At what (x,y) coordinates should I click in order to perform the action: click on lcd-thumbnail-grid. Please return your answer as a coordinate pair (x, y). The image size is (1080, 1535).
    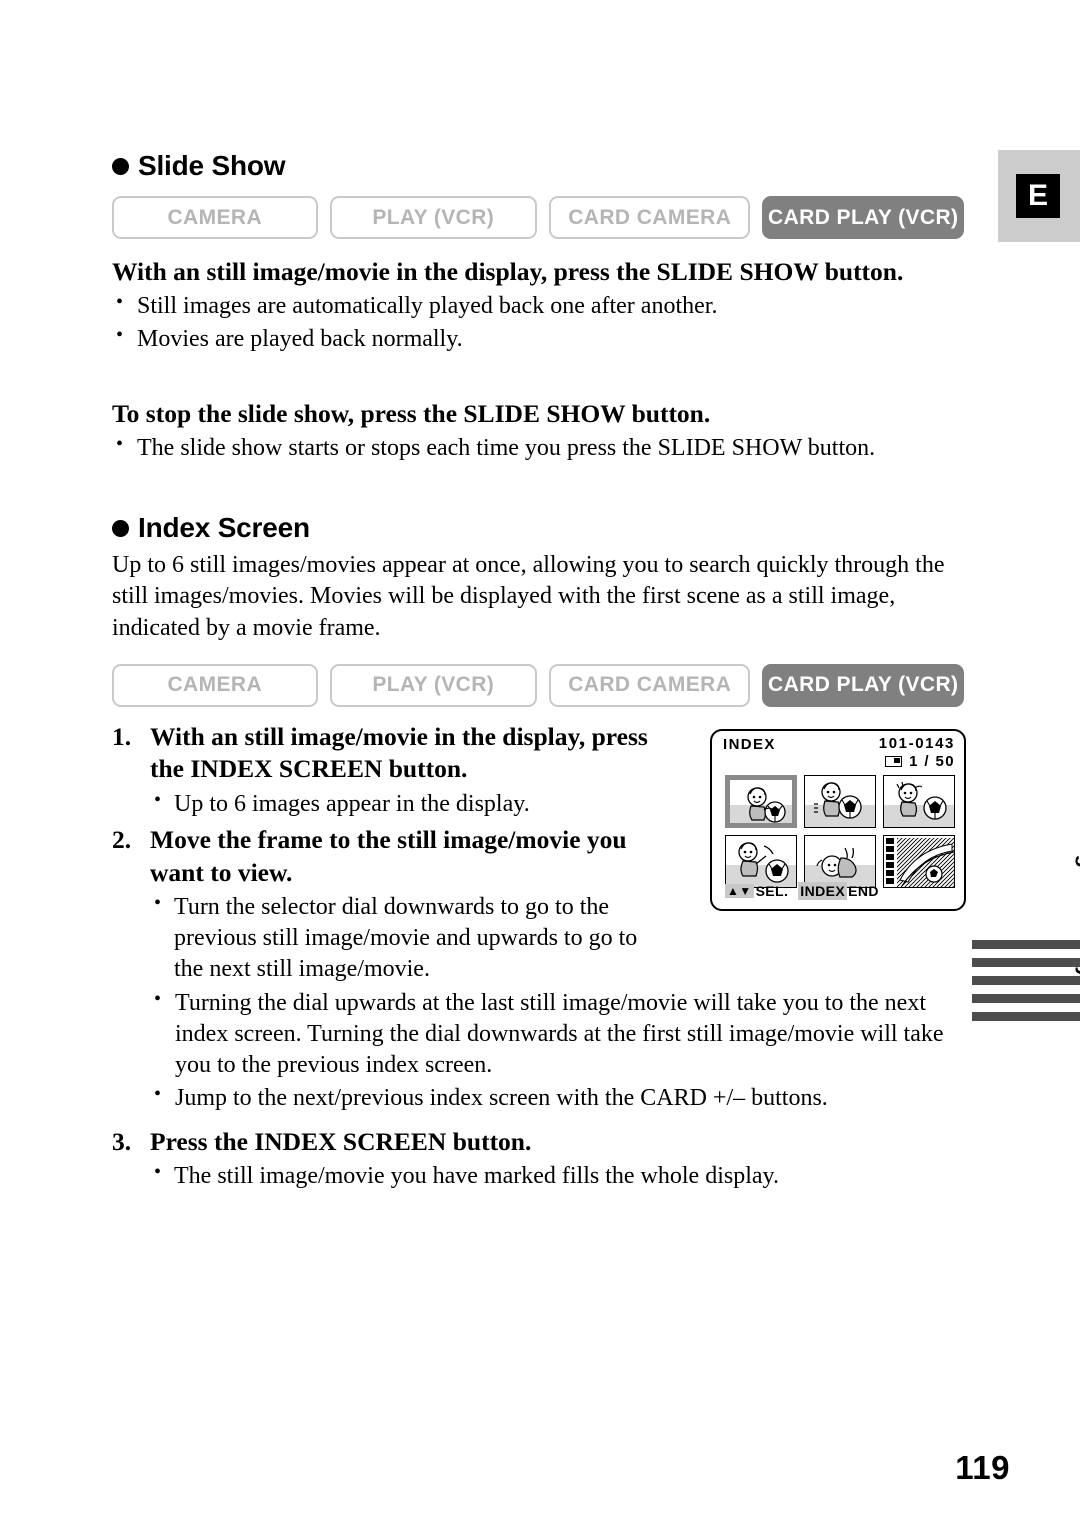
    Looking at the image, I should click on (840, 831).